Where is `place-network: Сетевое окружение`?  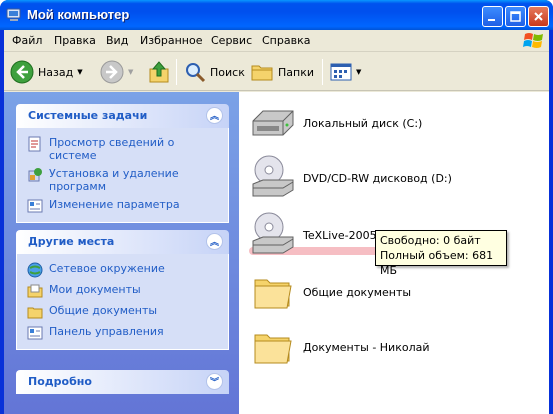
place-network: Сетевое окружение is located at coordinates (123, 270).